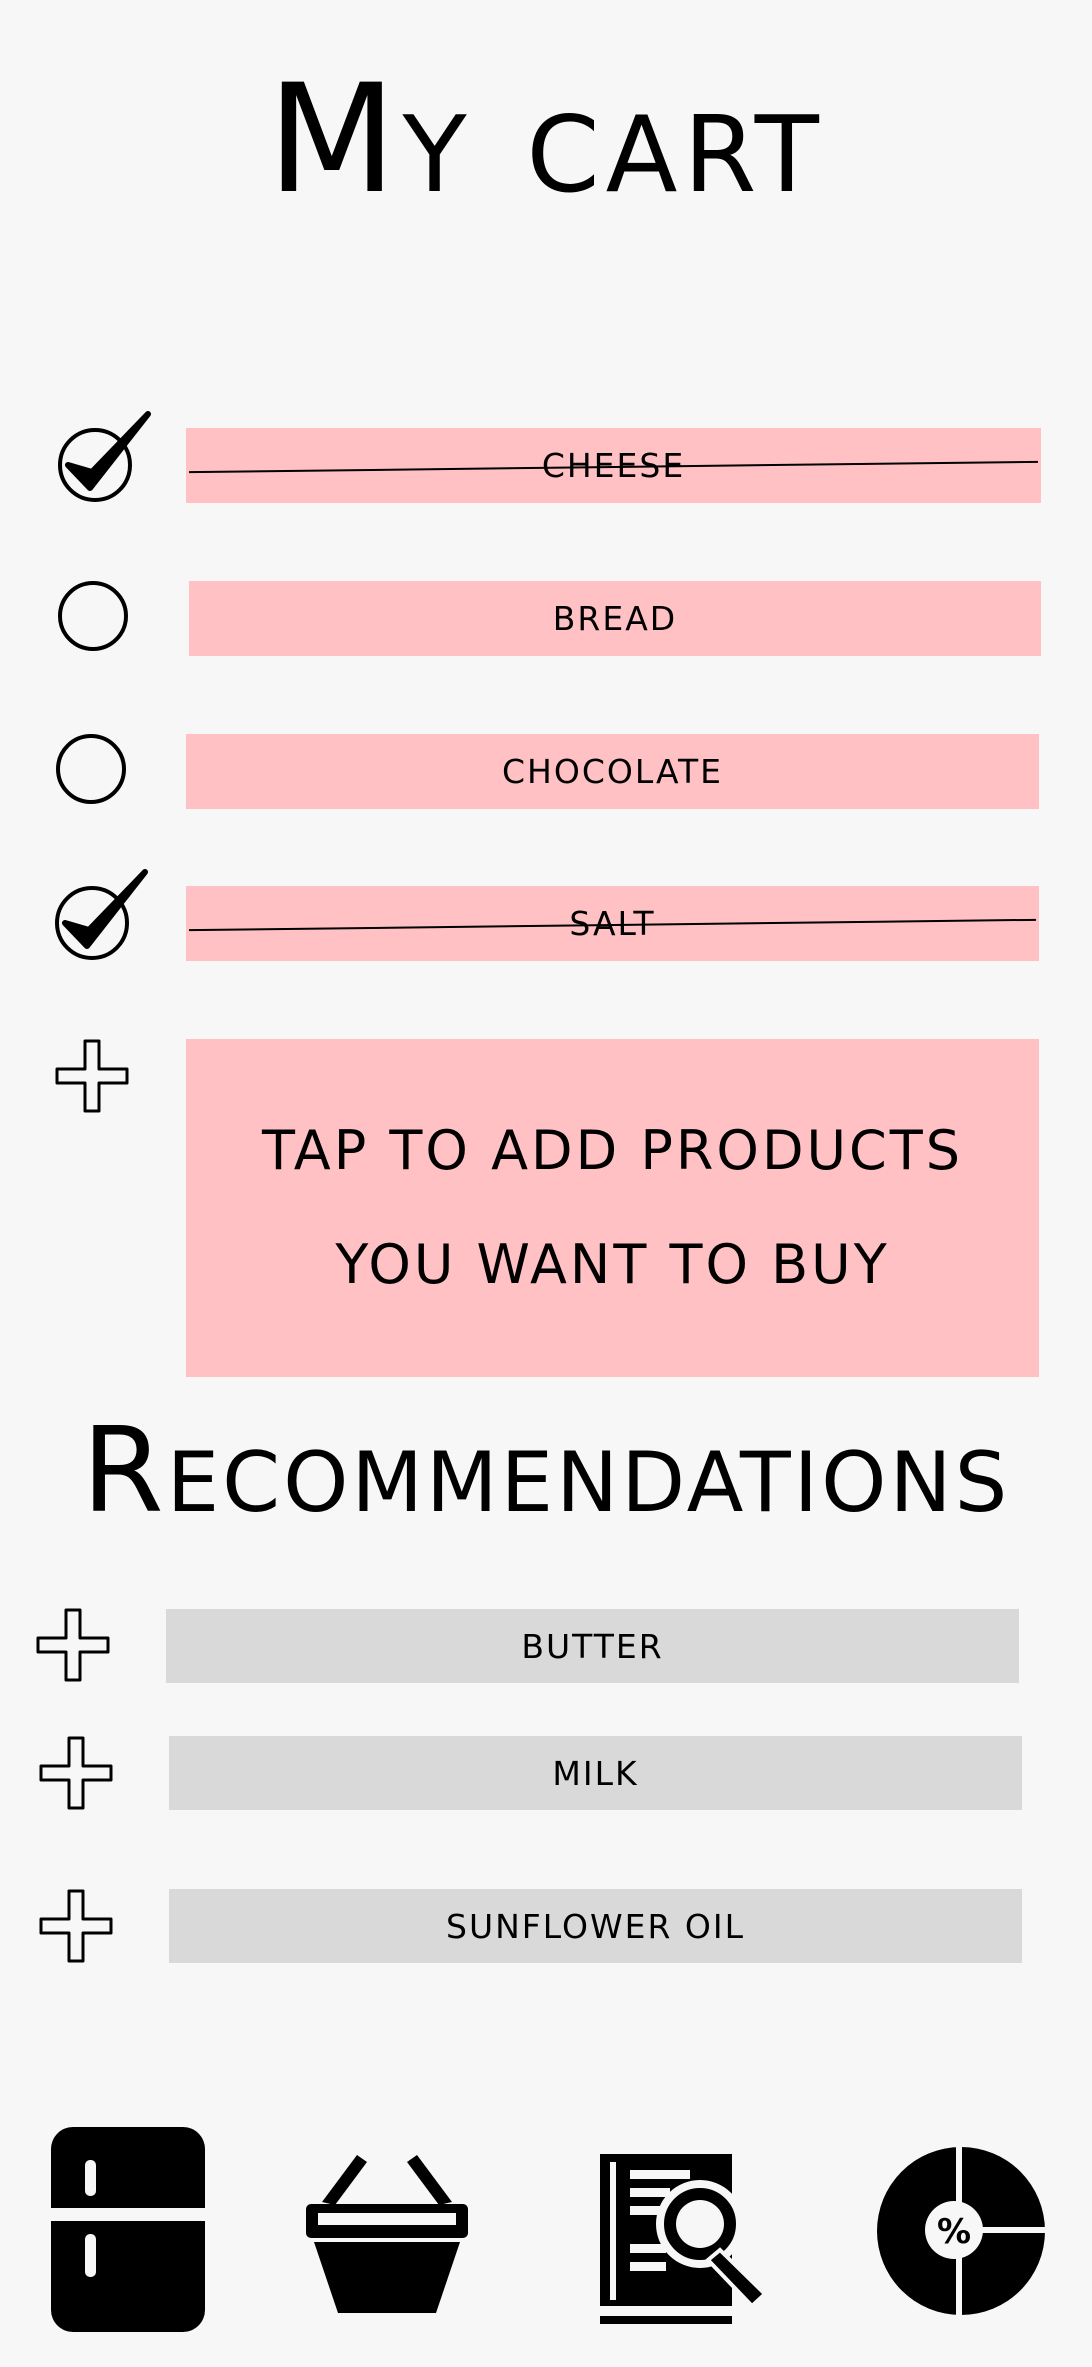 Image resolution: width=1092 pixels, height=2367 pixels. I want to click on recommendation-bar: MILK, so click(595, 1773).